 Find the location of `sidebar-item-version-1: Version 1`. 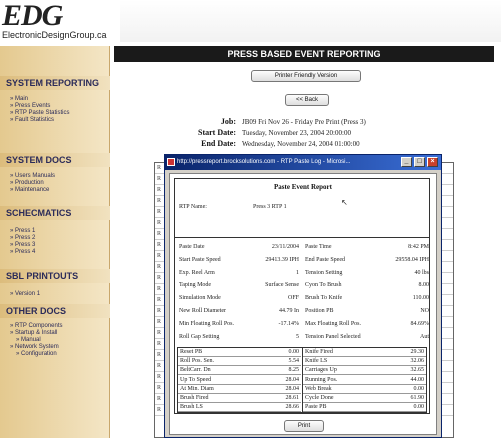

sidebar-item-version-1: Version 1 is located at coordinates (25, 294).